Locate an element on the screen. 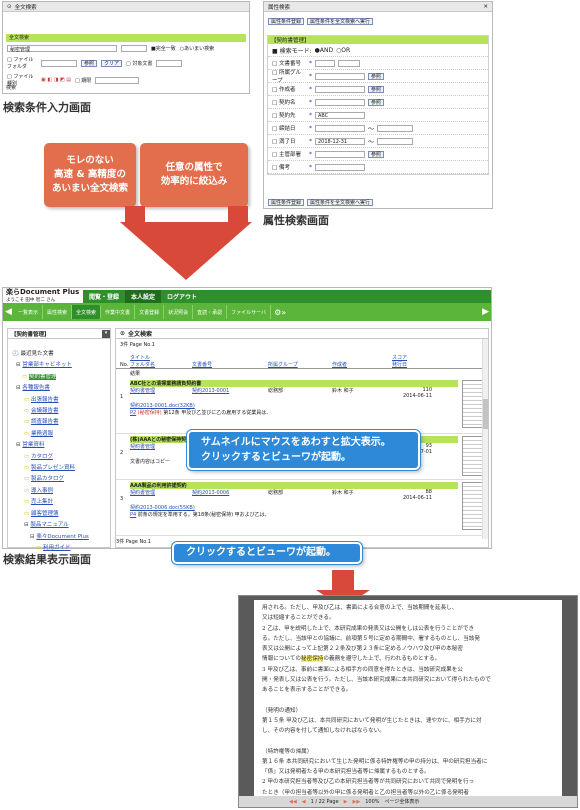  tree-item-label: 売上集計 is located at coordinates (41, 502).